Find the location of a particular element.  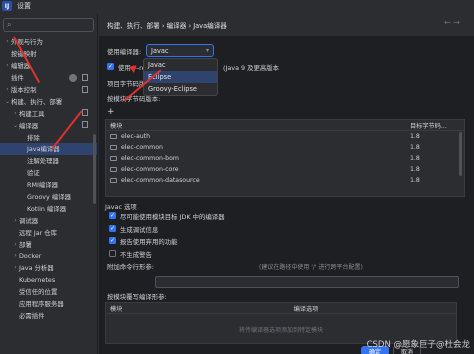

compiler-option-groovy-eclipse: Groovy-Eclipse is located at coordinates (180, 89).